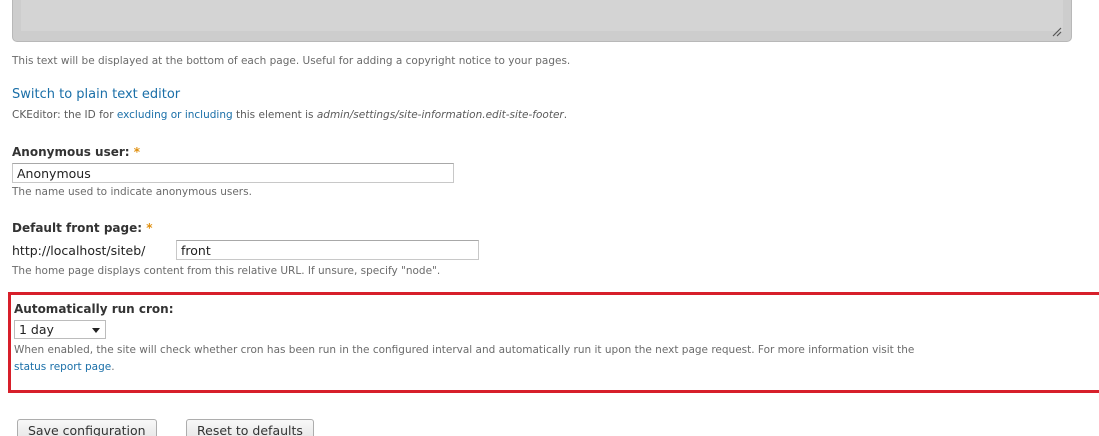 Image resolution: width=1099 pixels, height=436 pixels. I want to click on status-report-suffix: ., so click(113, 367).